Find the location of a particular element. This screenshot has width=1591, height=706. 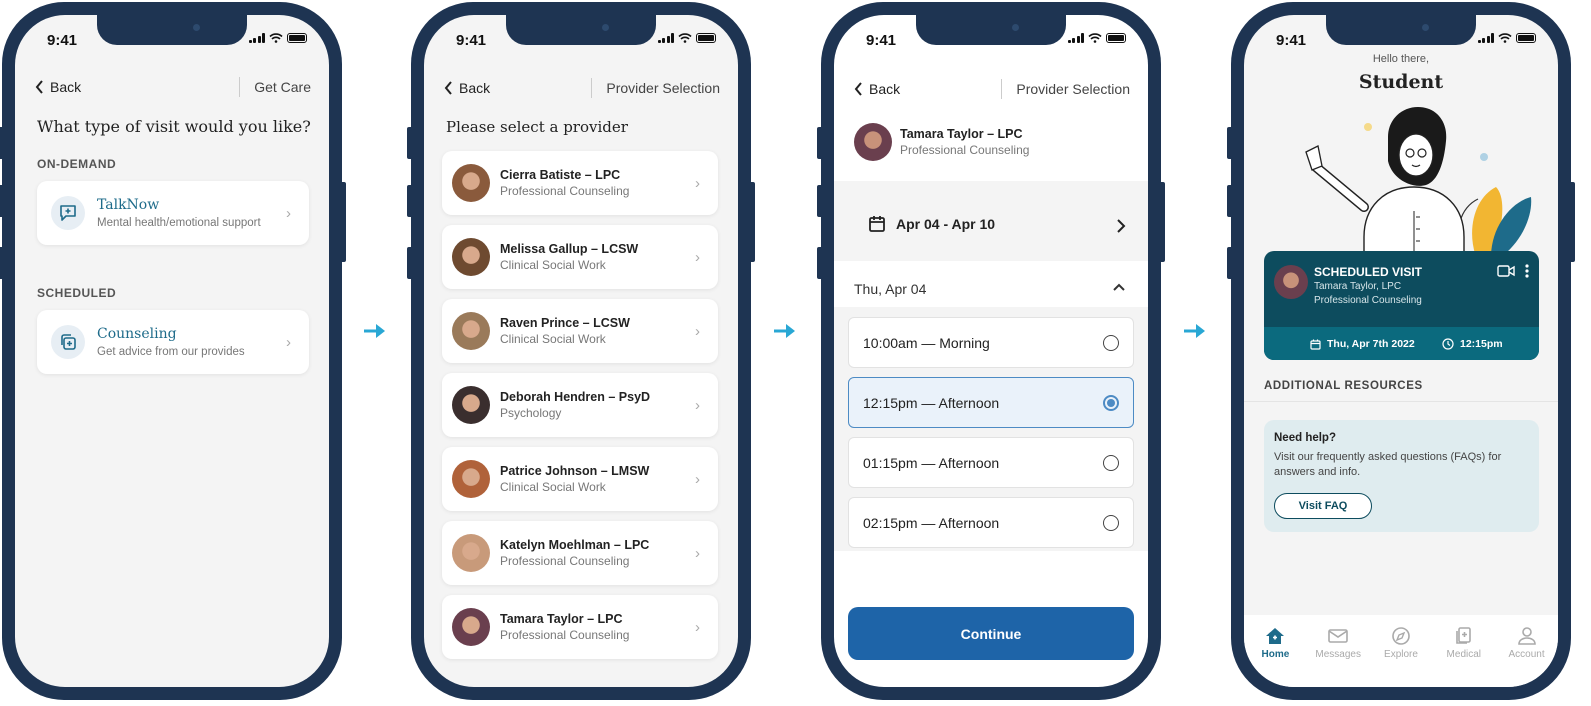

talknow-sub: Mental health/emotional support is located at coordinates (179, 223).